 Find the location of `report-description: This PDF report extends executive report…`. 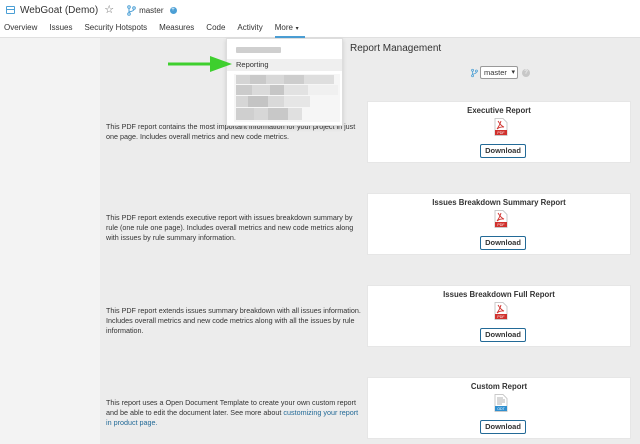

report-description: This PDF report extends executive report… is located at coordinates (230, 227).